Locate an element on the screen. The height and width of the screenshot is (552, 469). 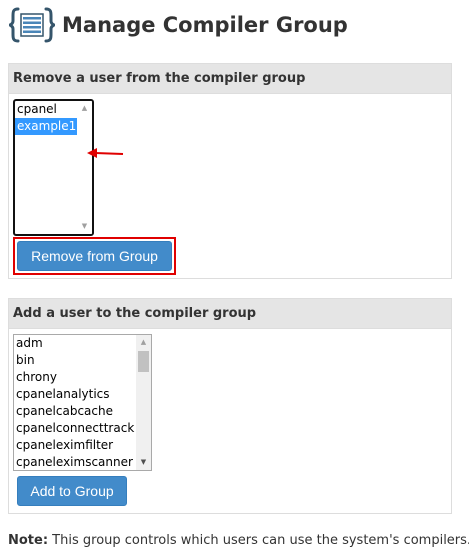
list-item: cpanelconnecttrack is located at coordinates (82, 428).